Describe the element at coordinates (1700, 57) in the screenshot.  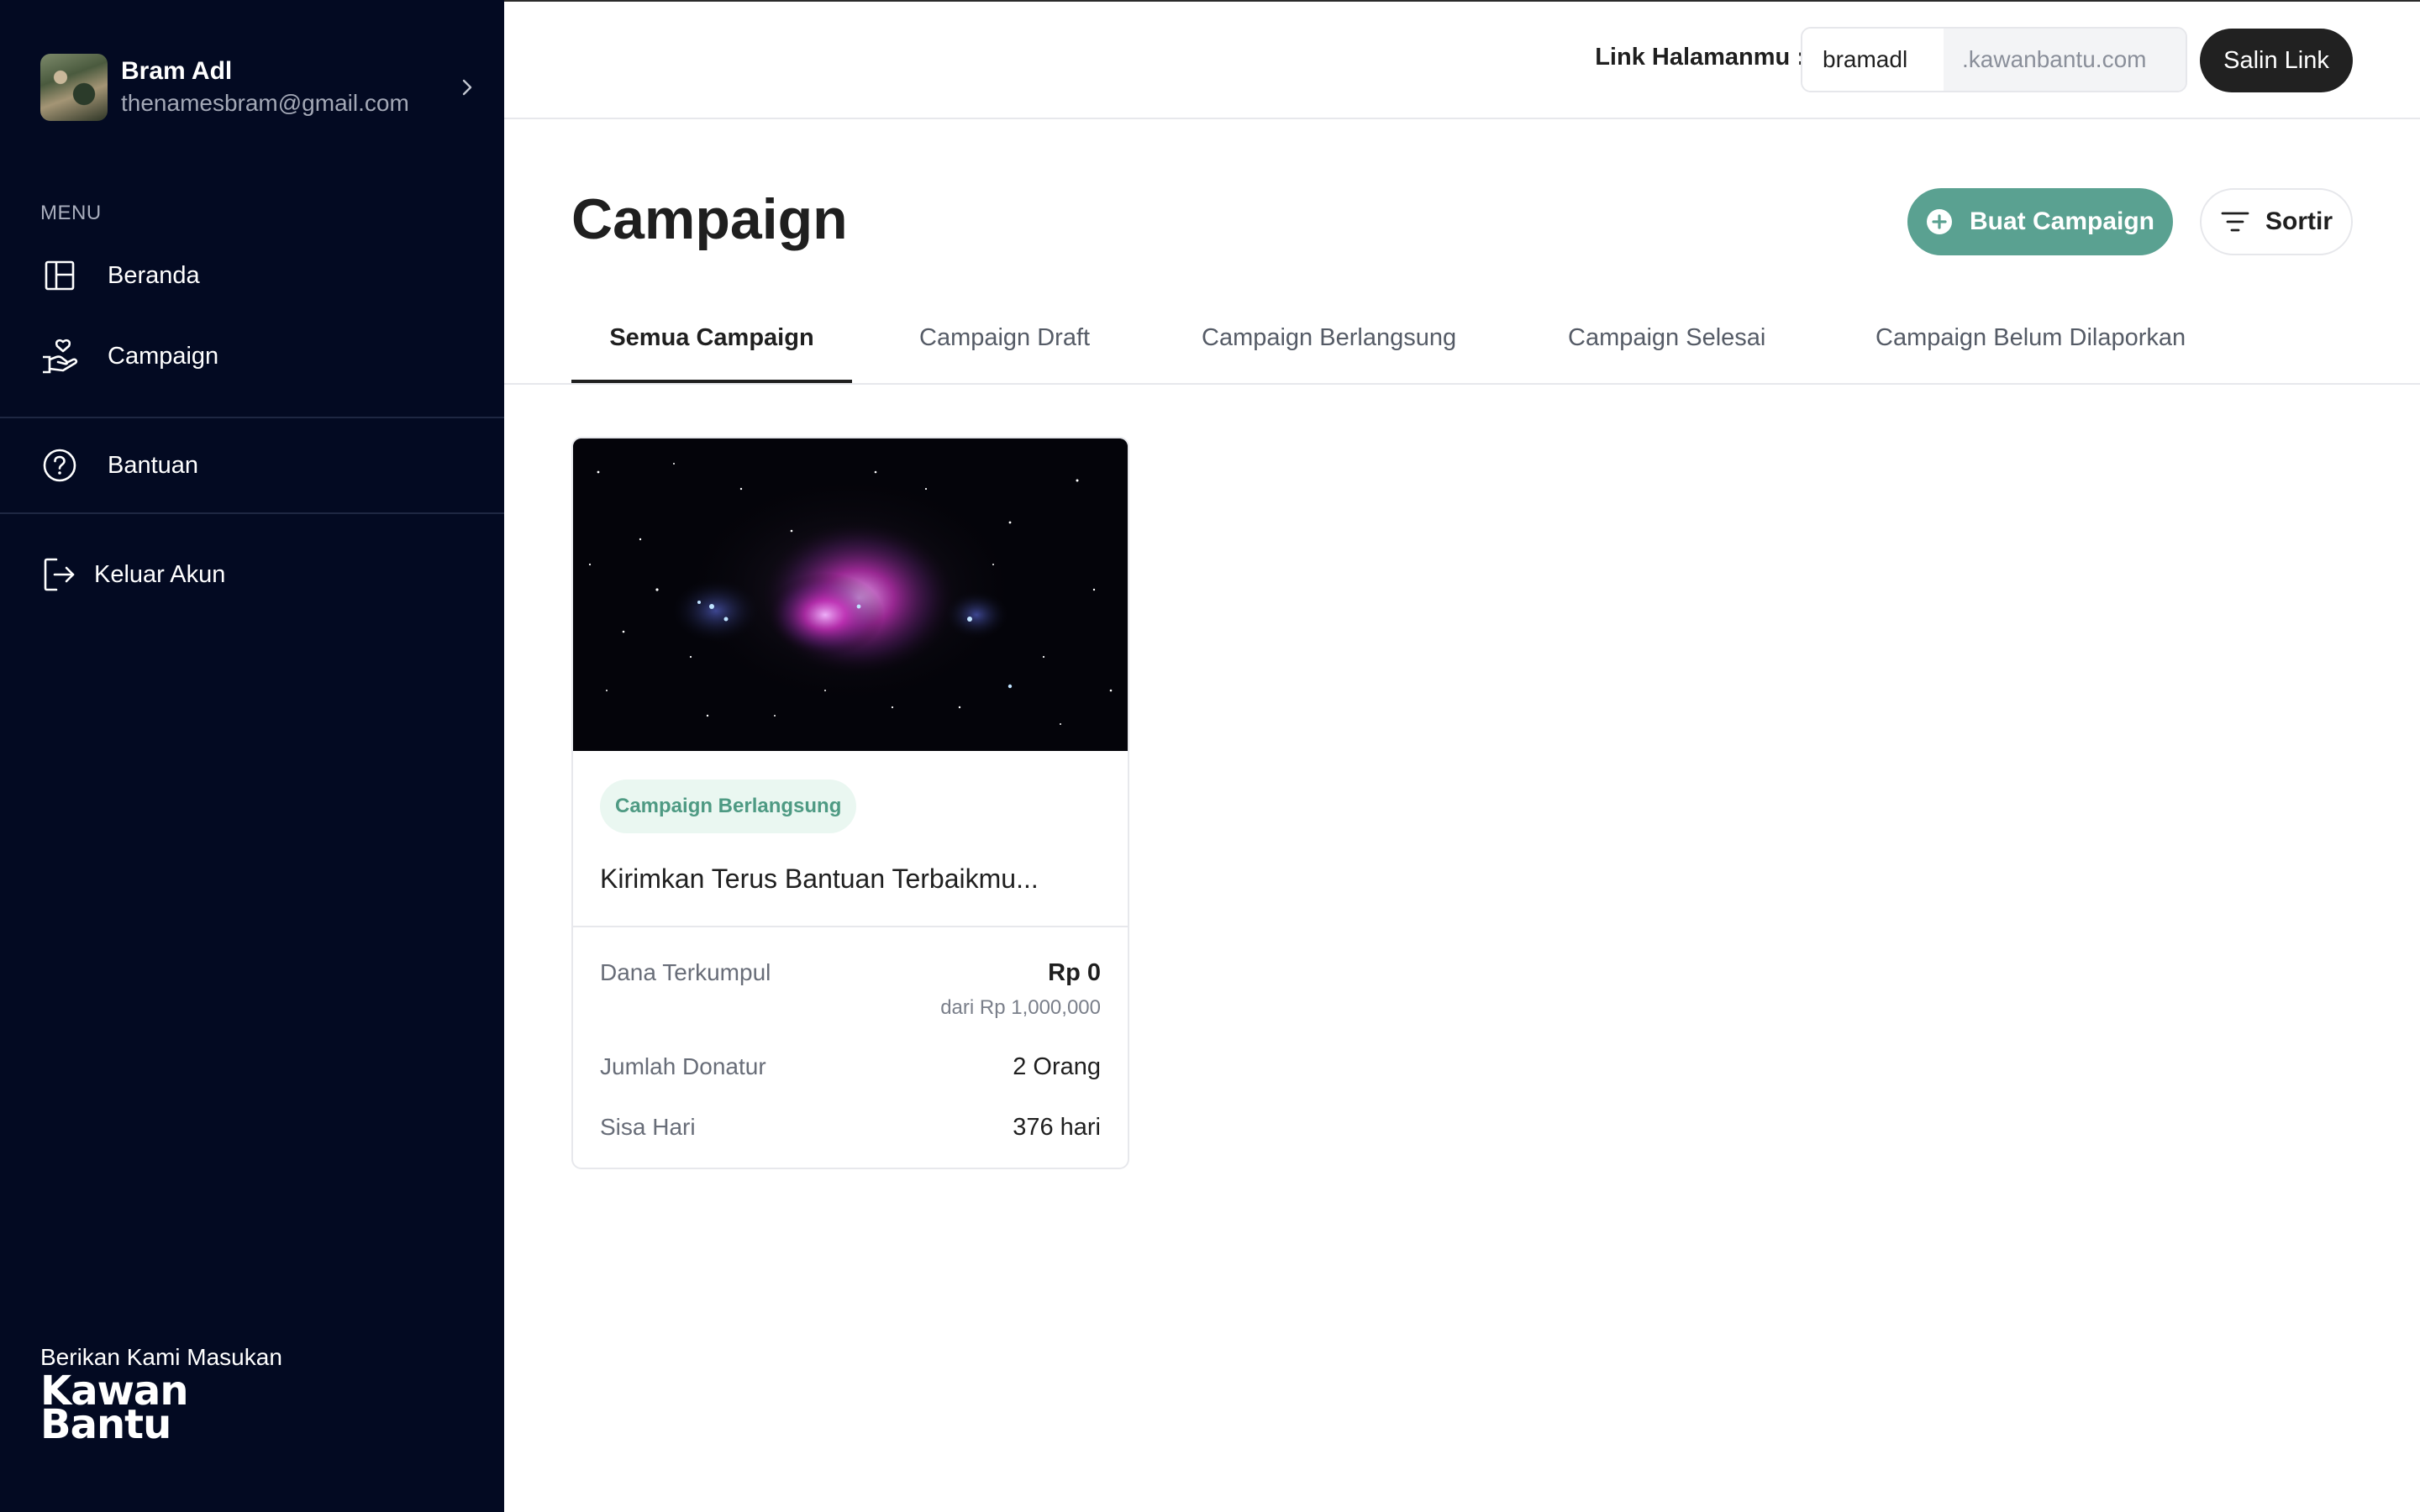
I see `page-link-label: Link Halamanmu :` at that location.